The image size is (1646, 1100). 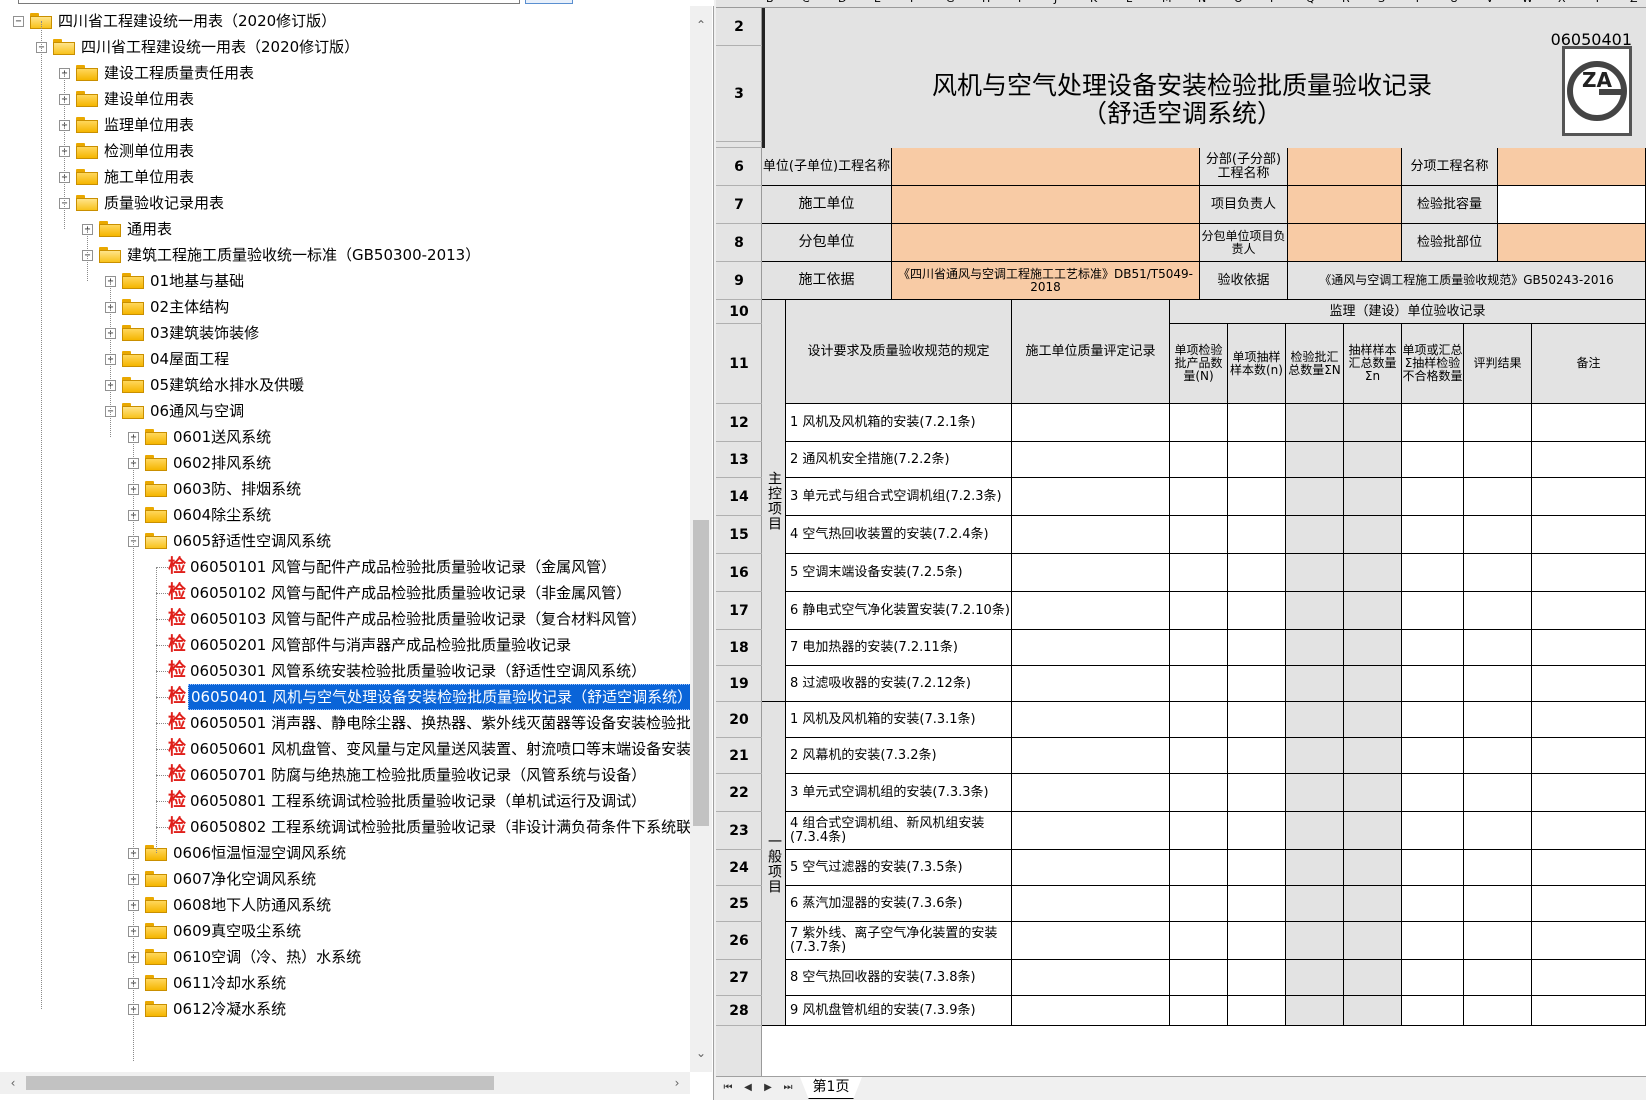 What do you see at coordinates (260, 1083) in the screenshot?
I see `horizontal-scroll-thumb` at bounding box center [260, 1083].